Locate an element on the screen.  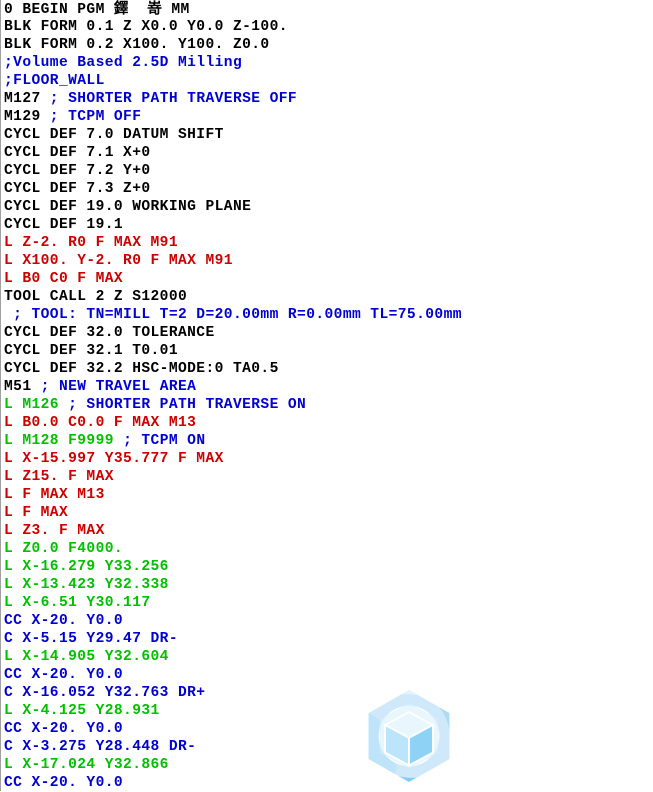
code-line: TOOL CALL 2 Z S12000 is located at coordinates (327, 297).